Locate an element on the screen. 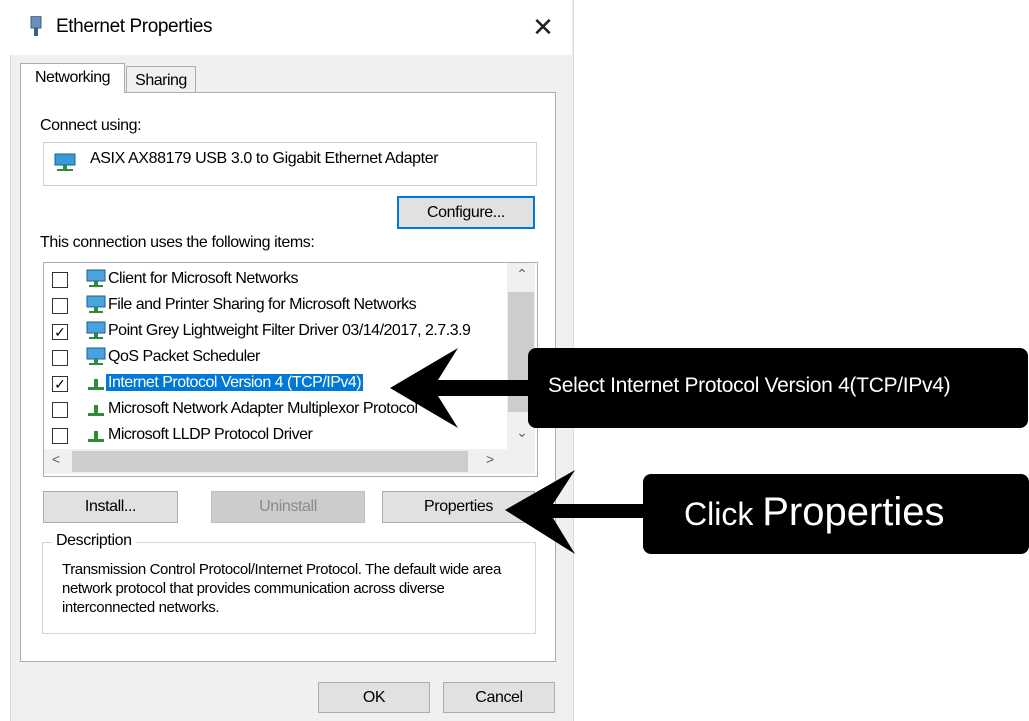 The height and width of the screenshot is (721, 1029). ok-button: OK is located at coordinates (374, 697).